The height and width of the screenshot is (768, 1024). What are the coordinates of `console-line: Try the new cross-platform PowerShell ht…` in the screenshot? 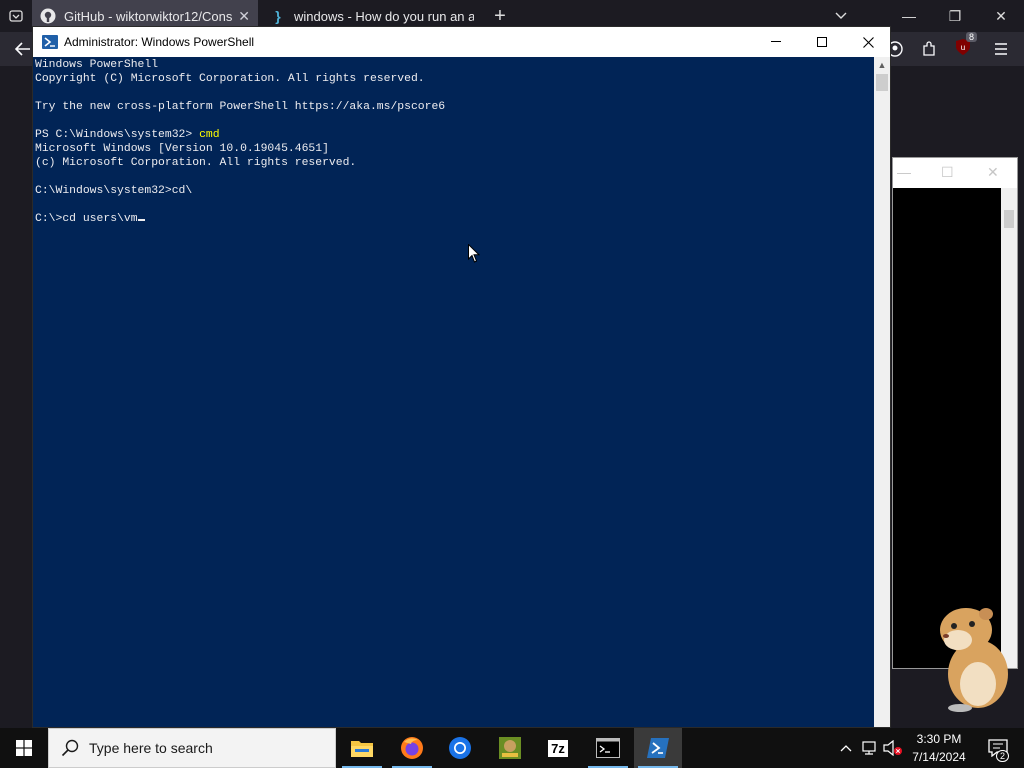 It's located at (240, 107).